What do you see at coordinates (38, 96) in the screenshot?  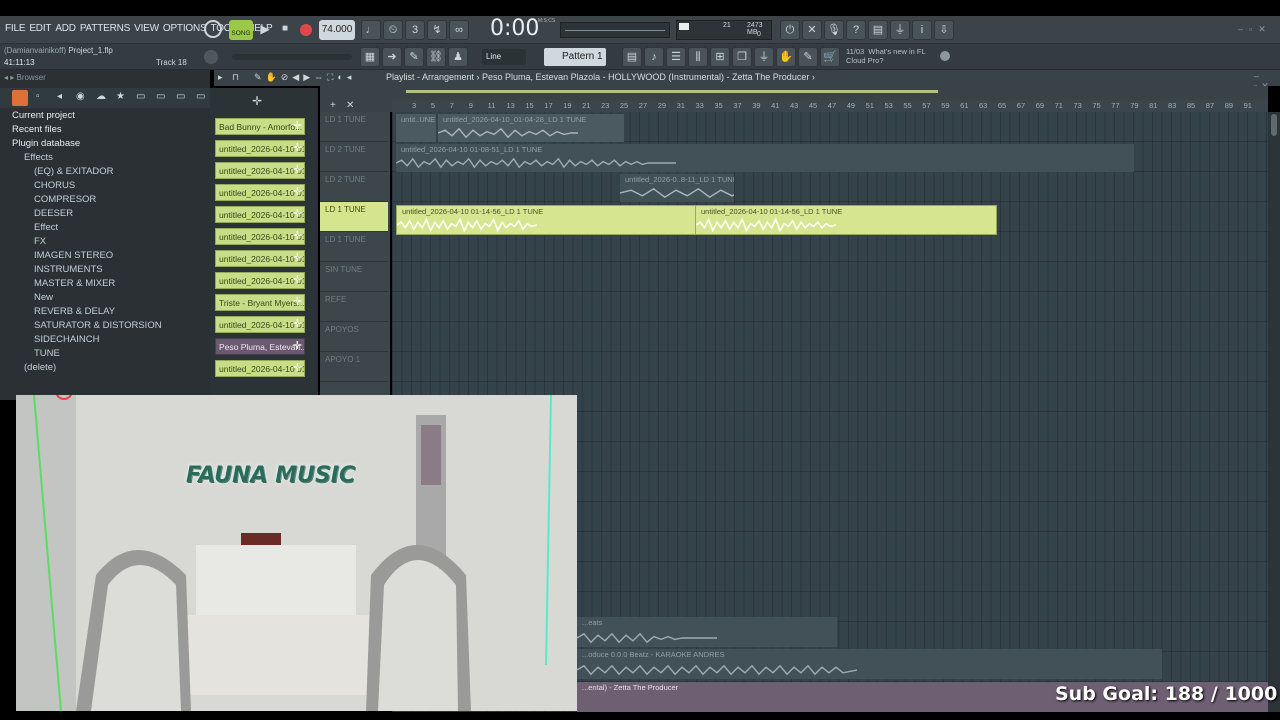 I see `browser-file-icon: ▫` at bounding box center [38, 96].